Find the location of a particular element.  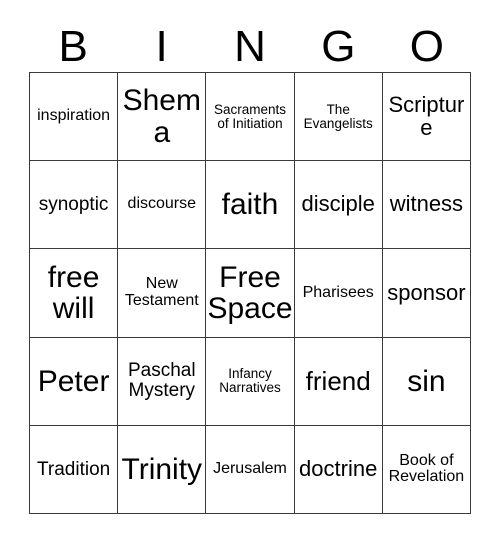

bingo-cell: doctrine is located at coordinates (338, 469).